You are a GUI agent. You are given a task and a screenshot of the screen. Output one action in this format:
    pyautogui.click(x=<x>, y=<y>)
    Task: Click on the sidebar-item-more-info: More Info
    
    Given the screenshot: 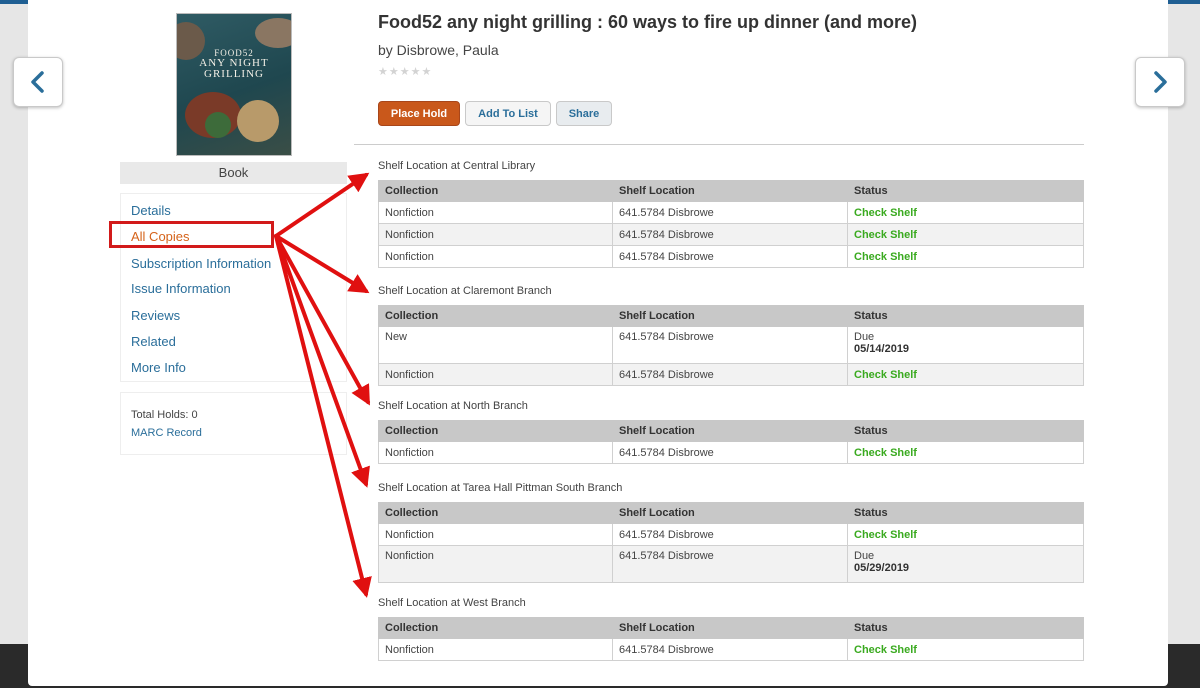 What is the action you would take?
    pyautogui.click(x=158, y=367)
    